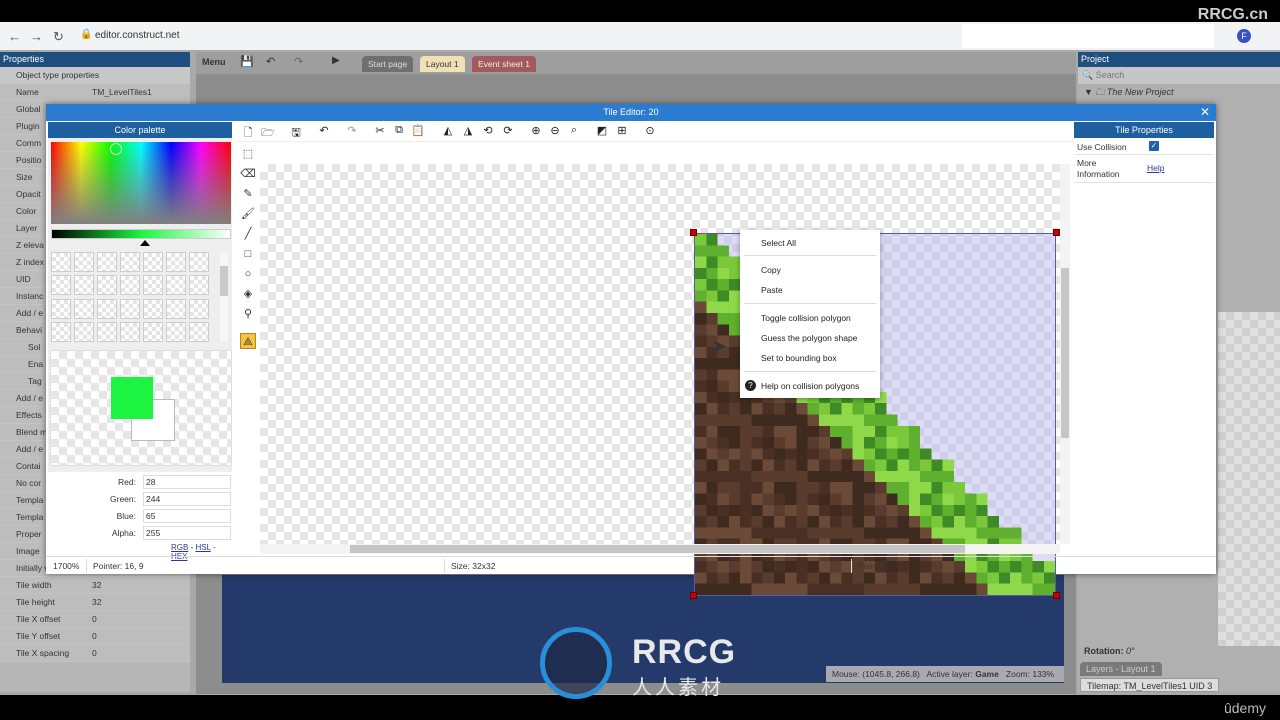 The width and height of the screenshot is (1280, 720). What do you see at coordinates (809, 338) in the screenshot?
I see `menu-item-guess-polygon: Guess the polygon shape` at bounding box center [809, 338].